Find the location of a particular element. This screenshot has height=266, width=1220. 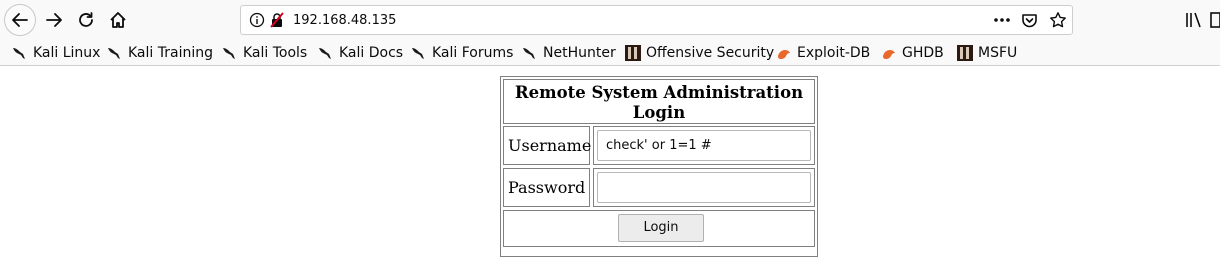

bookmark-kali-linux: Kali Linux is located at coordinates (56, 53).